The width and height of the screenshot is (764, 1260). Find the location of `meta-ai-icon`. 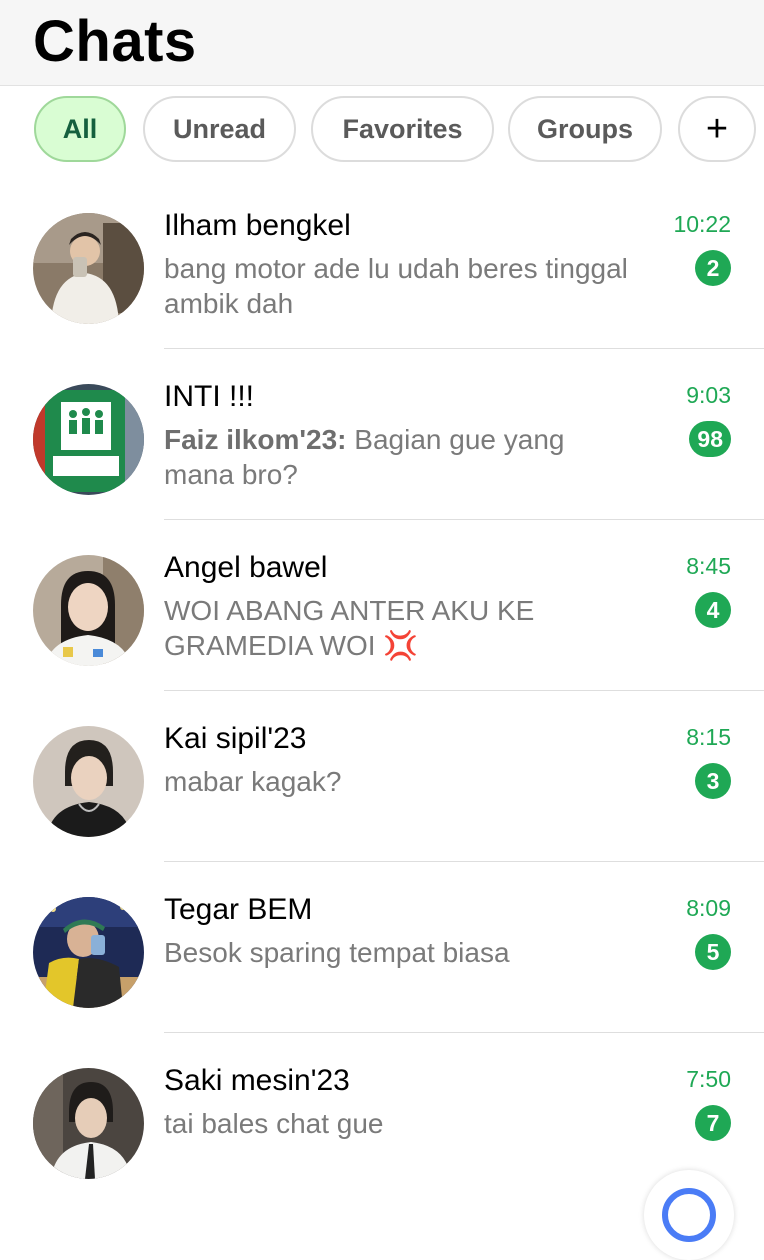

meta-ai-icon is located at coordinates (689, 1215).